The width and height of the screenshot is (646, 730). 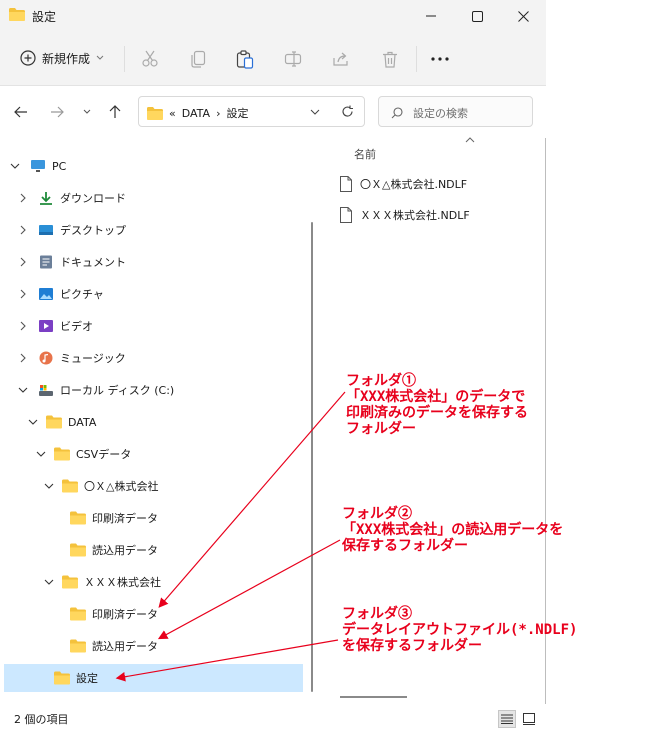 I want to click on share-button, so click(x=341, y=59).